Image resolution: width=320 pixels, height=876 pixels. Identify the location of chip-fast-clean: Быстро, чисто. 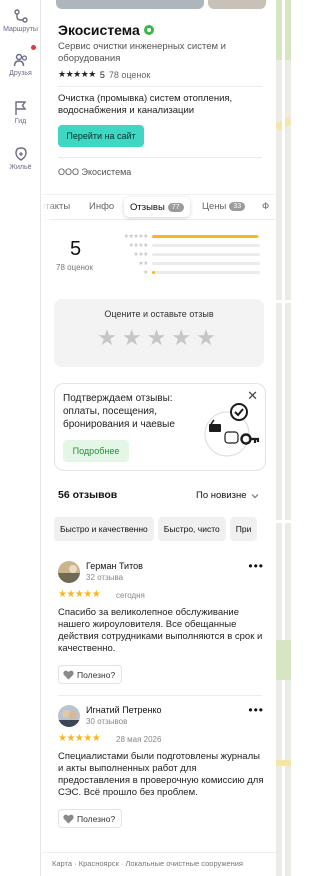
(191, 529).